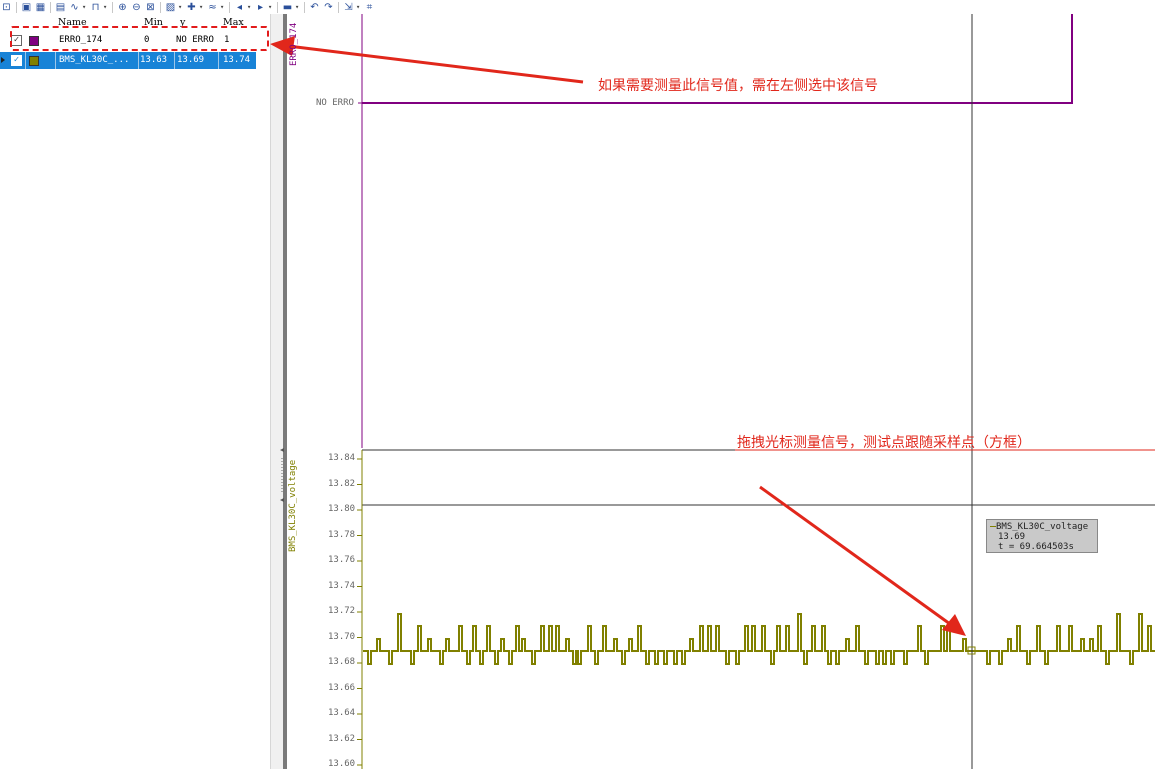 This screenshot has width=1155, height=769. I want to click on nav-next-icon: ▸, so click(260, 7).